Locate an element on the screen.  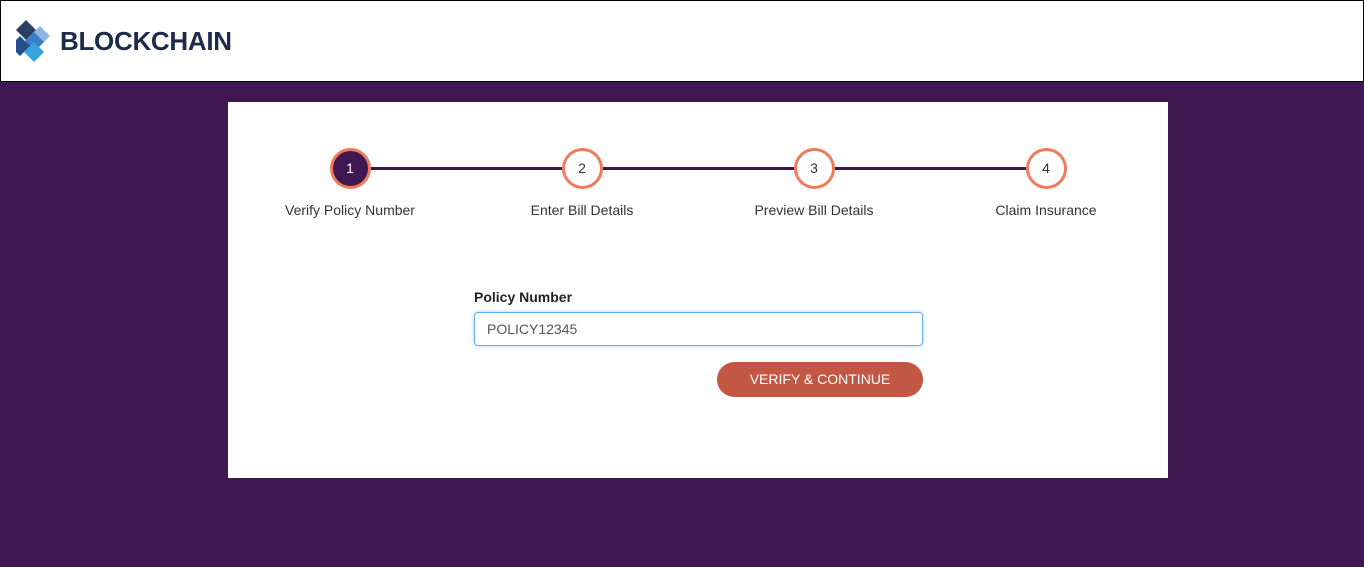
step-label: Preview Bill Details is located at coordinates (814, 210).